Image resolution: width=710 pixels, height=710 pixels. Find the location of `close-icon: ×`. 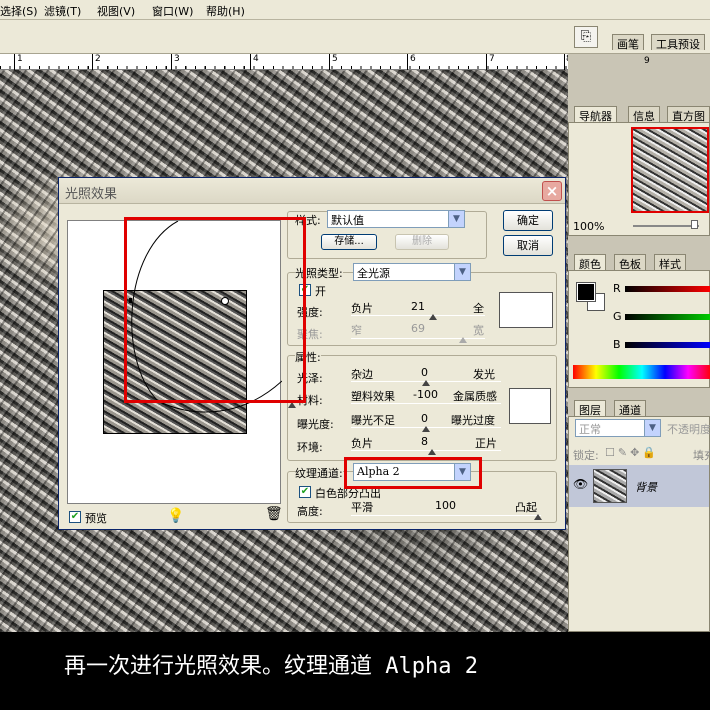

close-icon: × is located at coordinates (552, 191).